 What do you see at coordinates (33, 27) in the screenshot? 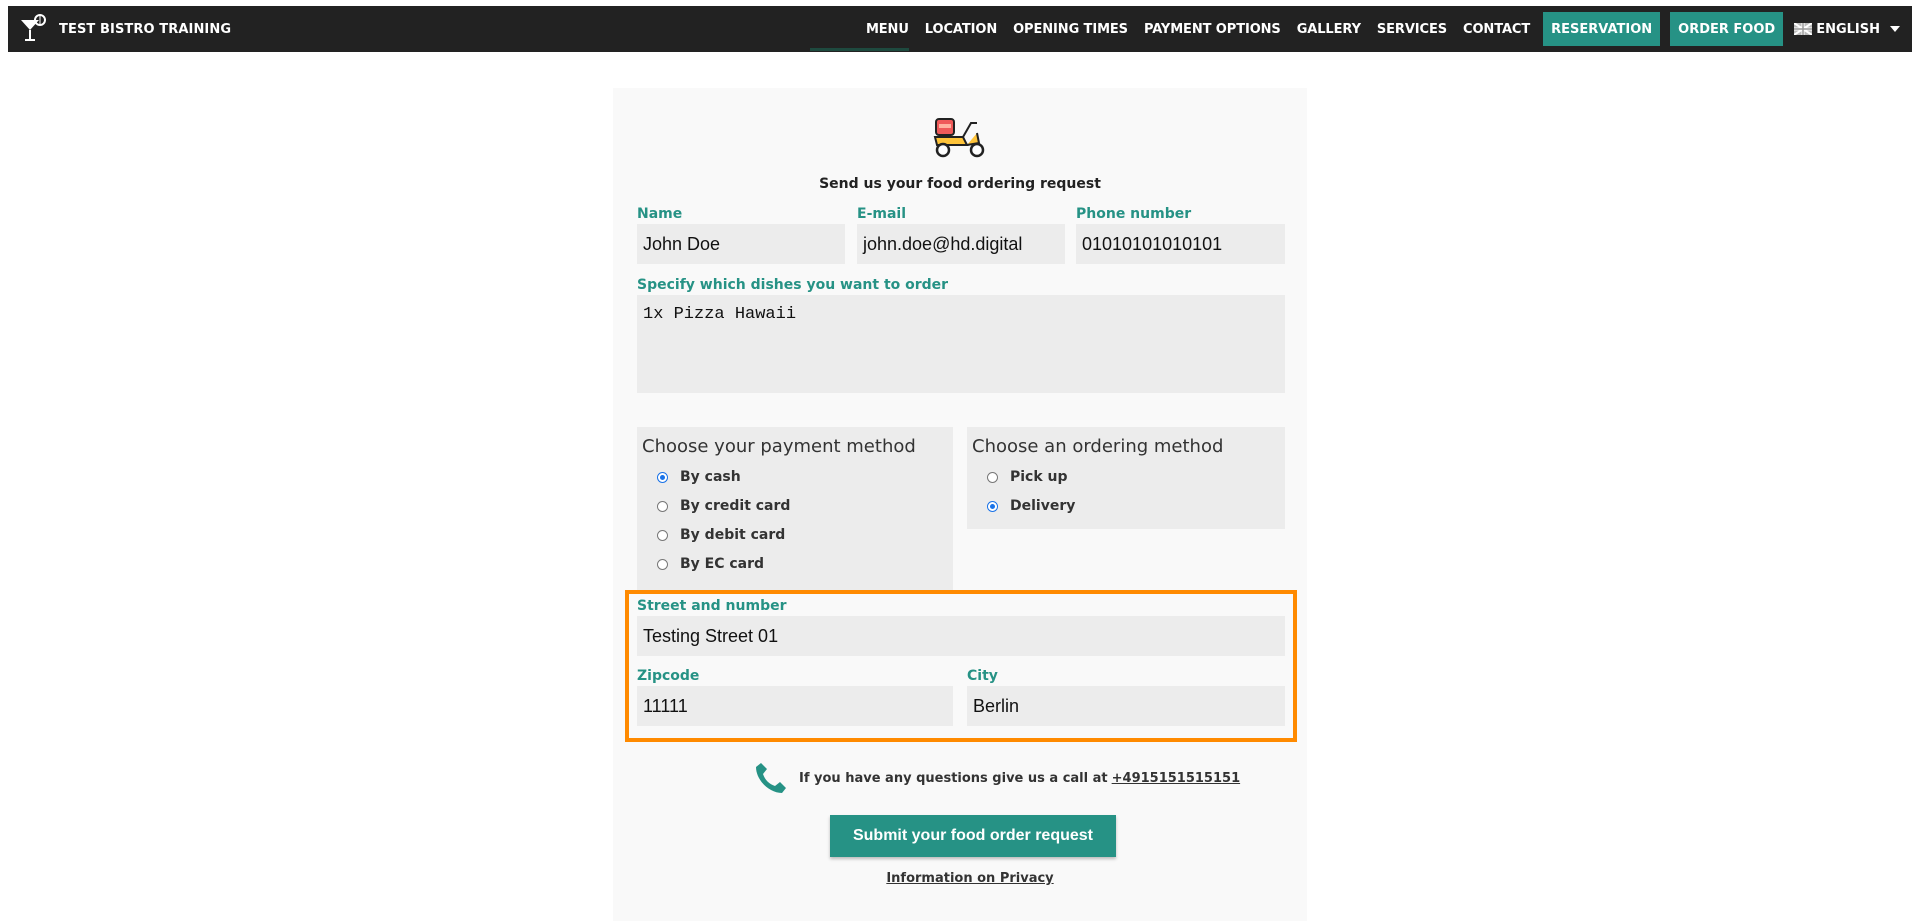
I see `cocktail-glass-icon` at bounding box center [33, 27].